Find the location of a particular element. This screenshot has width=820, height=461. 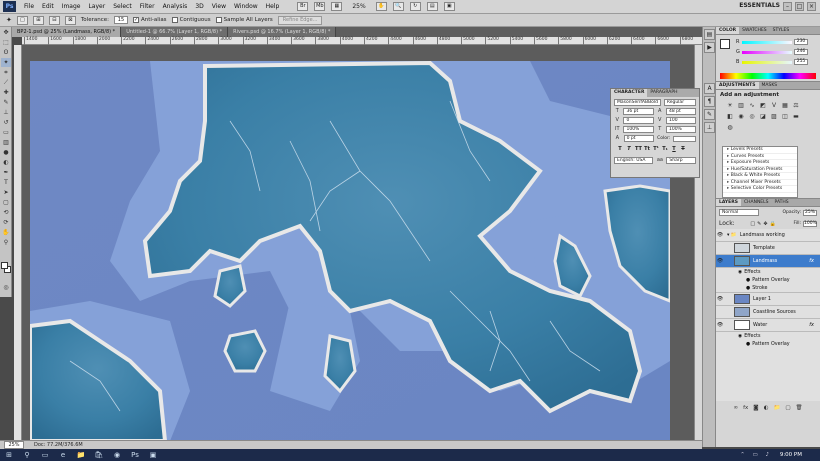

hand-tool-icon: ✋ is located at coordinates (381, 6).